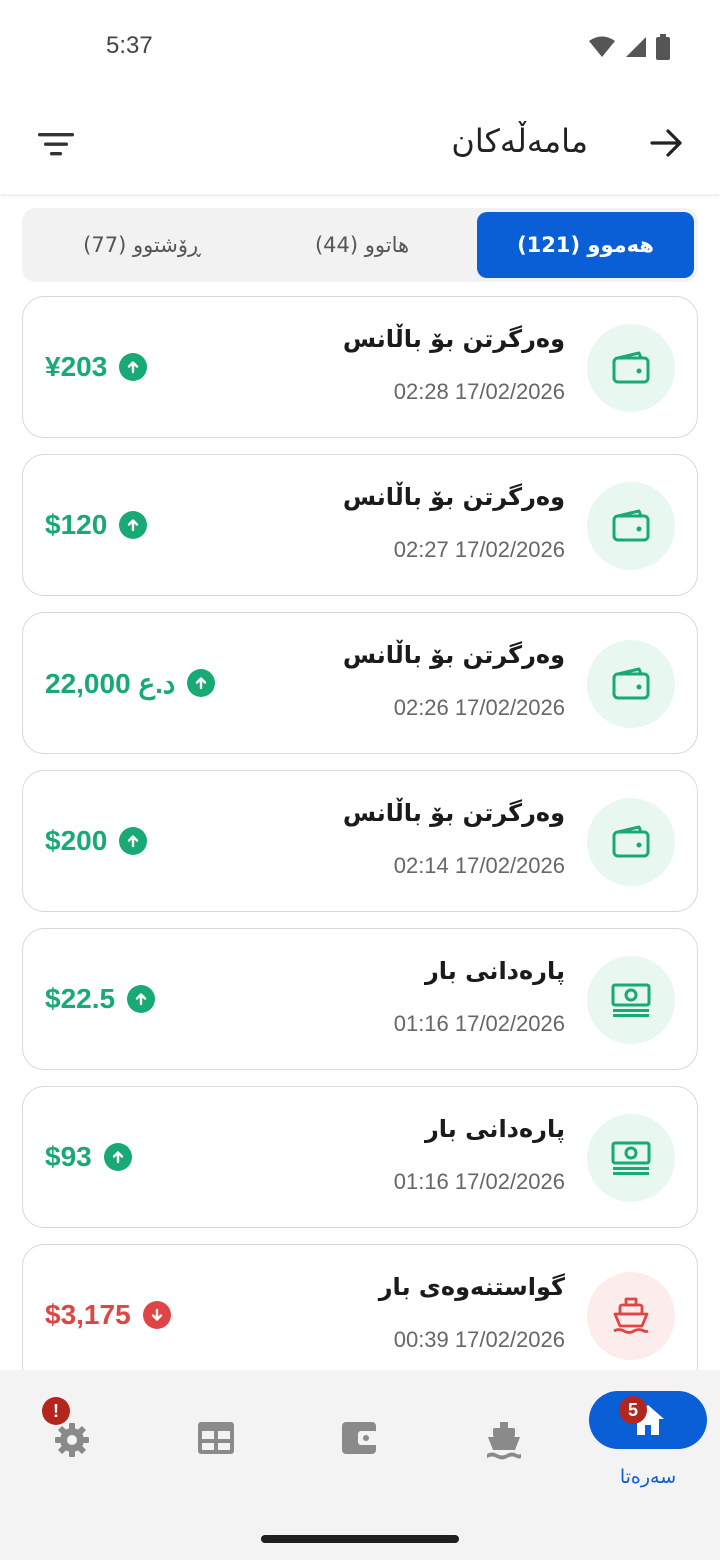 This screenshot has height=1560, width=720. I want to click on transaction-card: وەرگرتن بۆ باڵانس 02:14 17/02/2026 $200, so click(360, 841).